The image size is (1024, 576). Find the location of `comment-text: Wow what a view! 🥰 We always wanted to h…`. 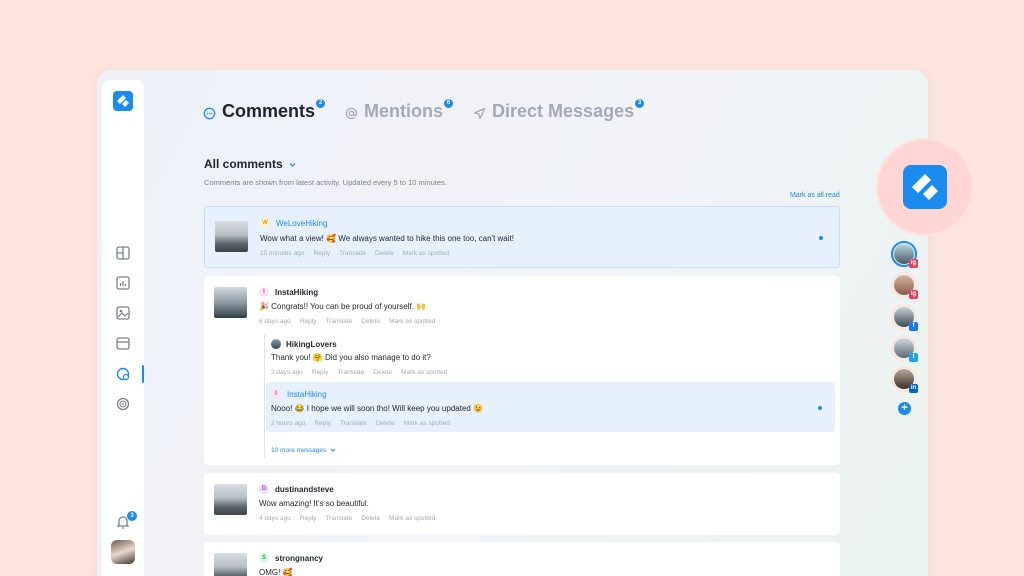

comment-text: Wow what a view! 🥰 We always wanted to h… is located at coordinates (387, 238).